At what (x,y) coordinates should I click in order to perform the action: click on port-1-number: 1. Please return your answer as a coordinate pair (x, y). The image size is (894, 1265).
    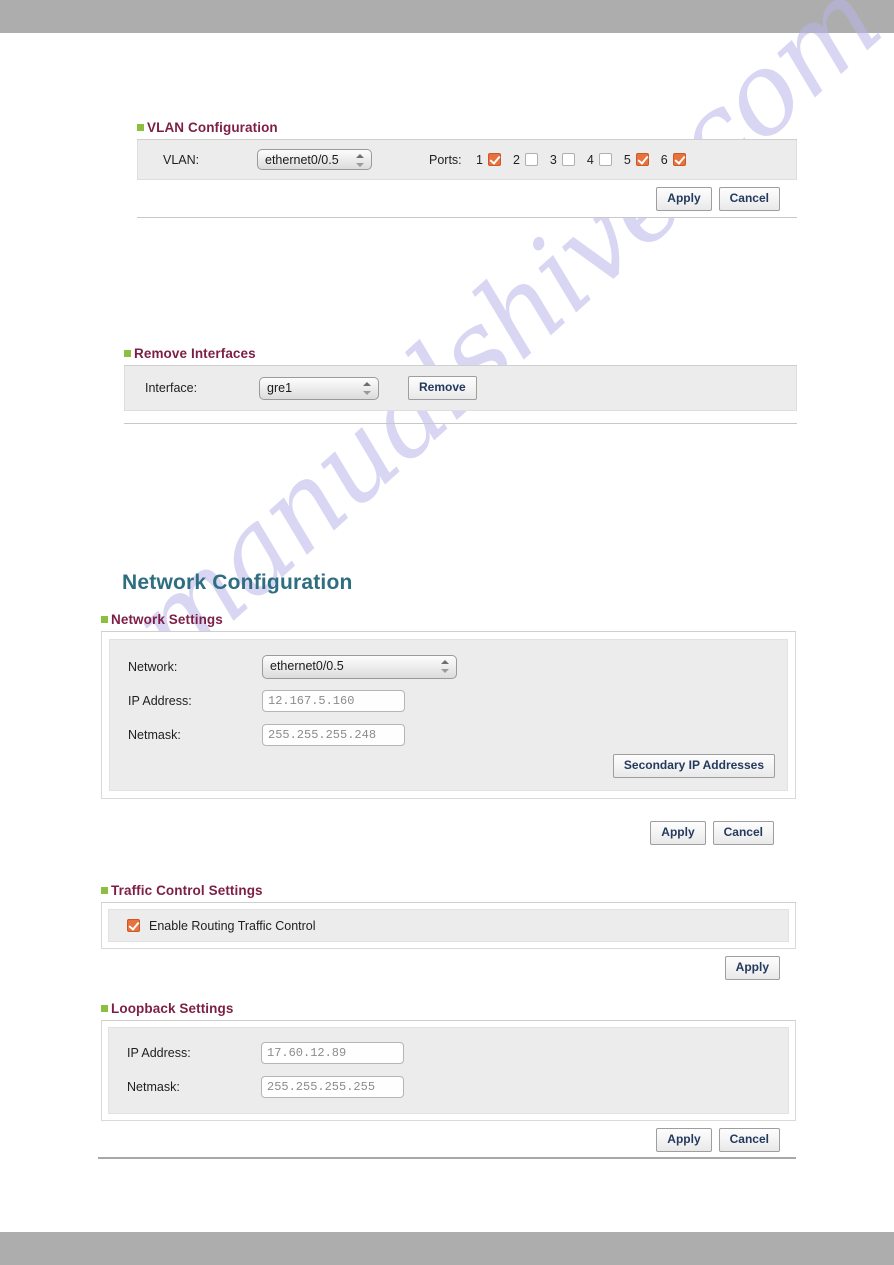
    Looking at the image, I should click on (479, 159).